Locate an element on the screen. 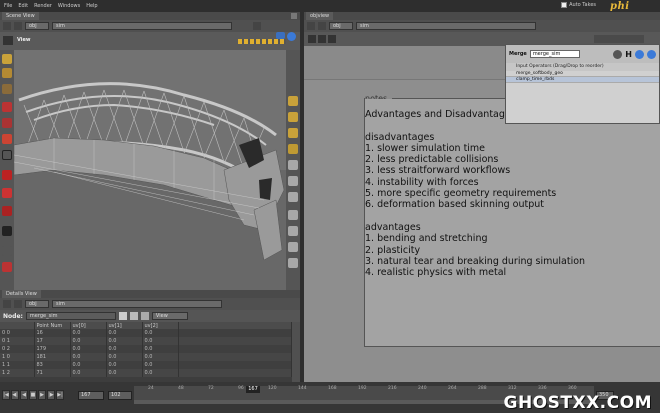  end-frame-field: 102 is located at coordinates (120, 395).